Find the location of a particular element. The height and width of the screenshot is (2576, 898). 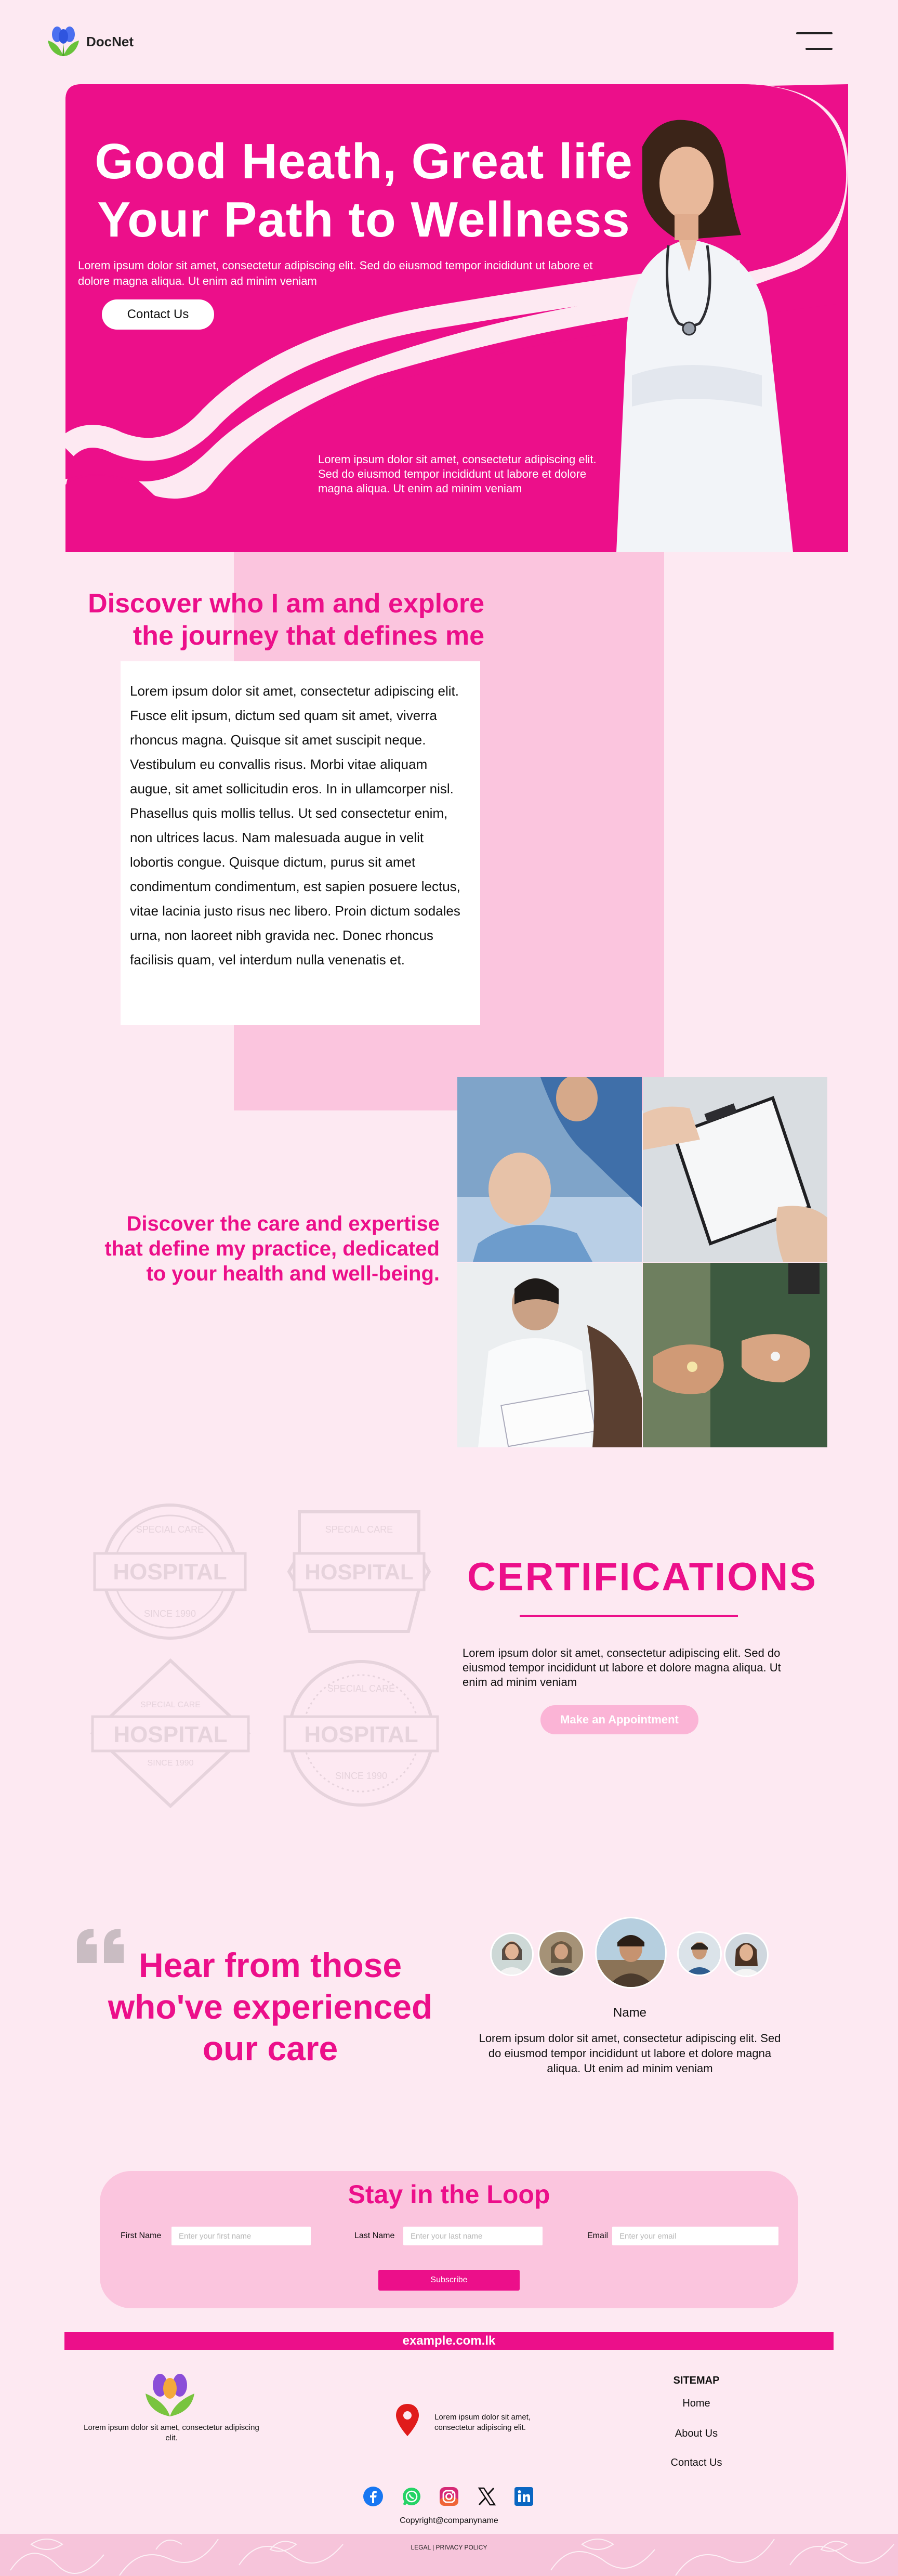

legal-links: LEGAL | PRIVACY POLICY is located at coordinates (449, 2547).